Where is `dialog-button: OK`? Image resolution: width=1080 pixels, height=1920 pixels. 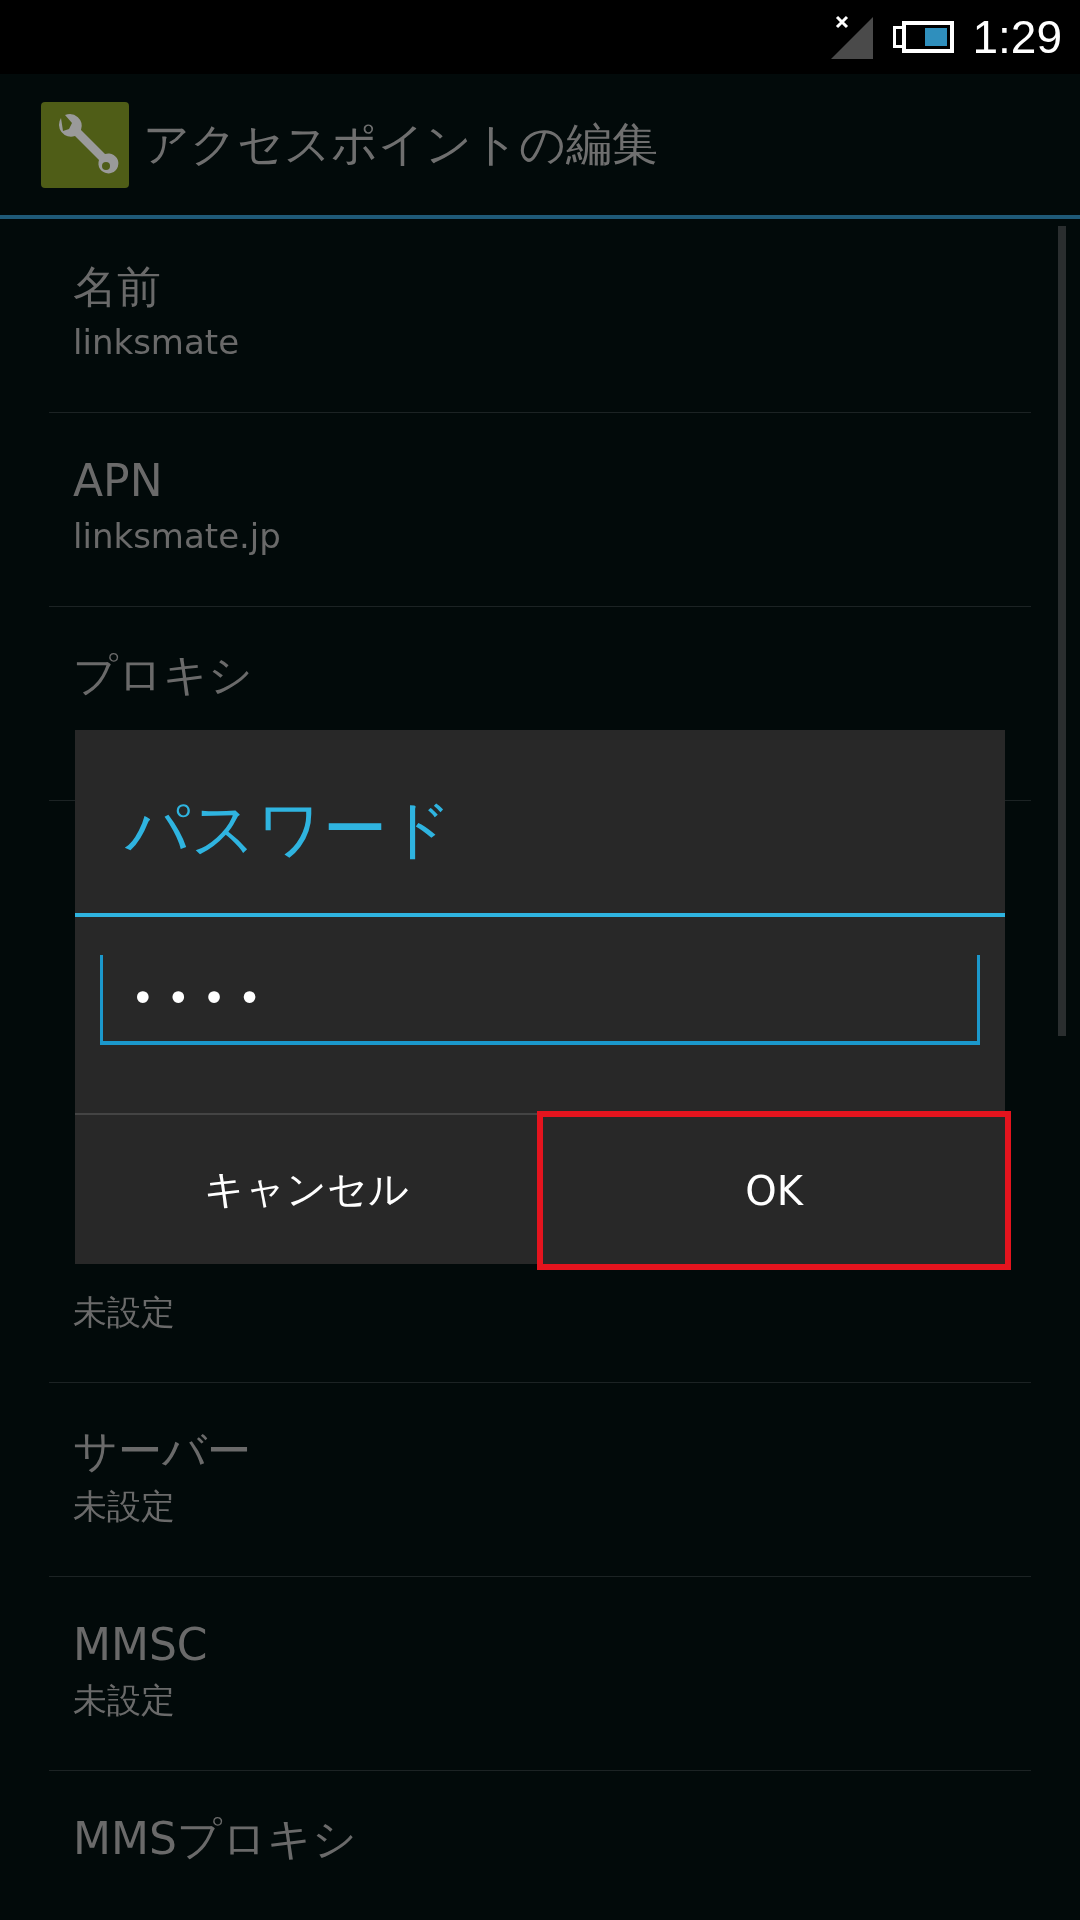 dialog-button: OK is located at coordinates (774, 1190).